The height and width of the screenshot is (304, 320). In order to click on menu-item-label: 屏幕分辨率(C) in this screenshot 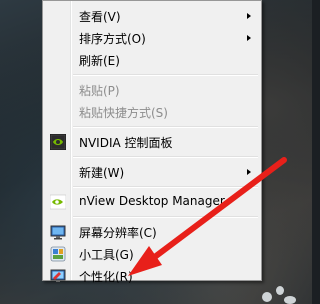, I will do `click(118, 233)`.